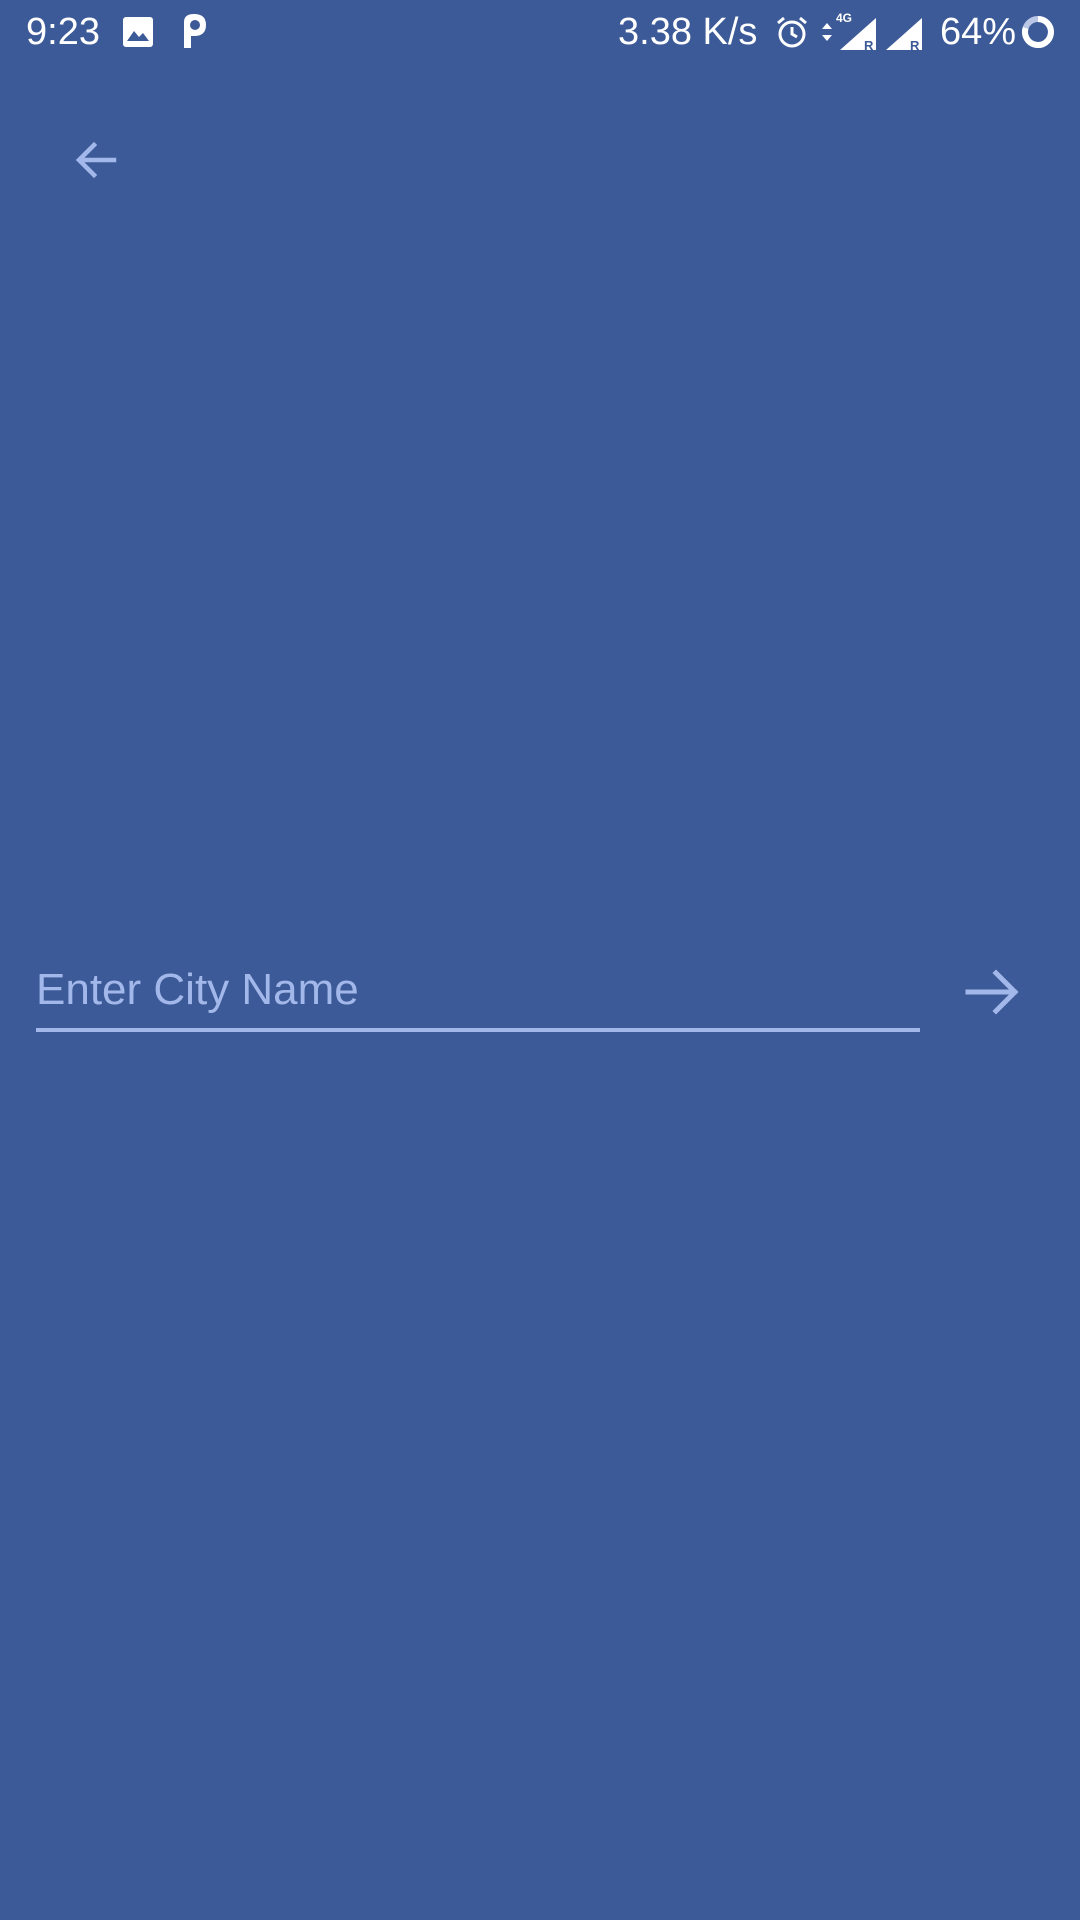 This screenshot has height=1920, width=1080. Describe the element at coordinates (904, 35) in the screenshot. I see `signal-roaming-icon: R` at that location.